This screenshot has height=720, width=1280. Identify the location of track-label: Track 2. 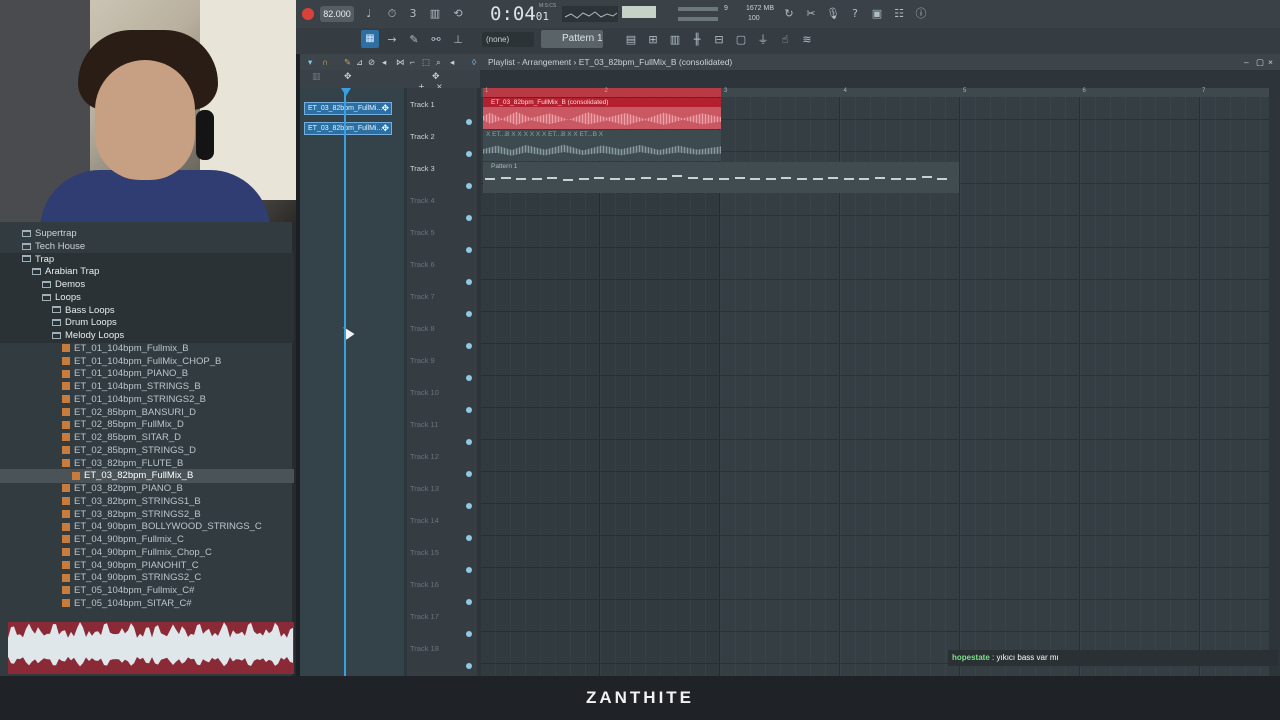
(440, 136).